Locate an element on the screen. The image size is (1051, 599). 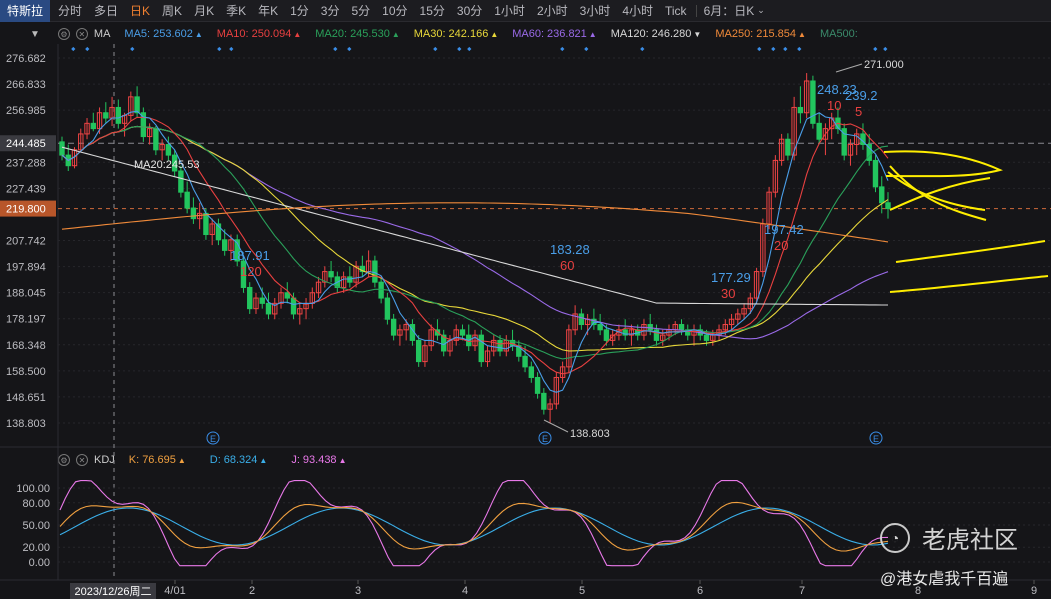
watermark-credit: @港女虐我千百遍 is located at coordinates (944, 579).